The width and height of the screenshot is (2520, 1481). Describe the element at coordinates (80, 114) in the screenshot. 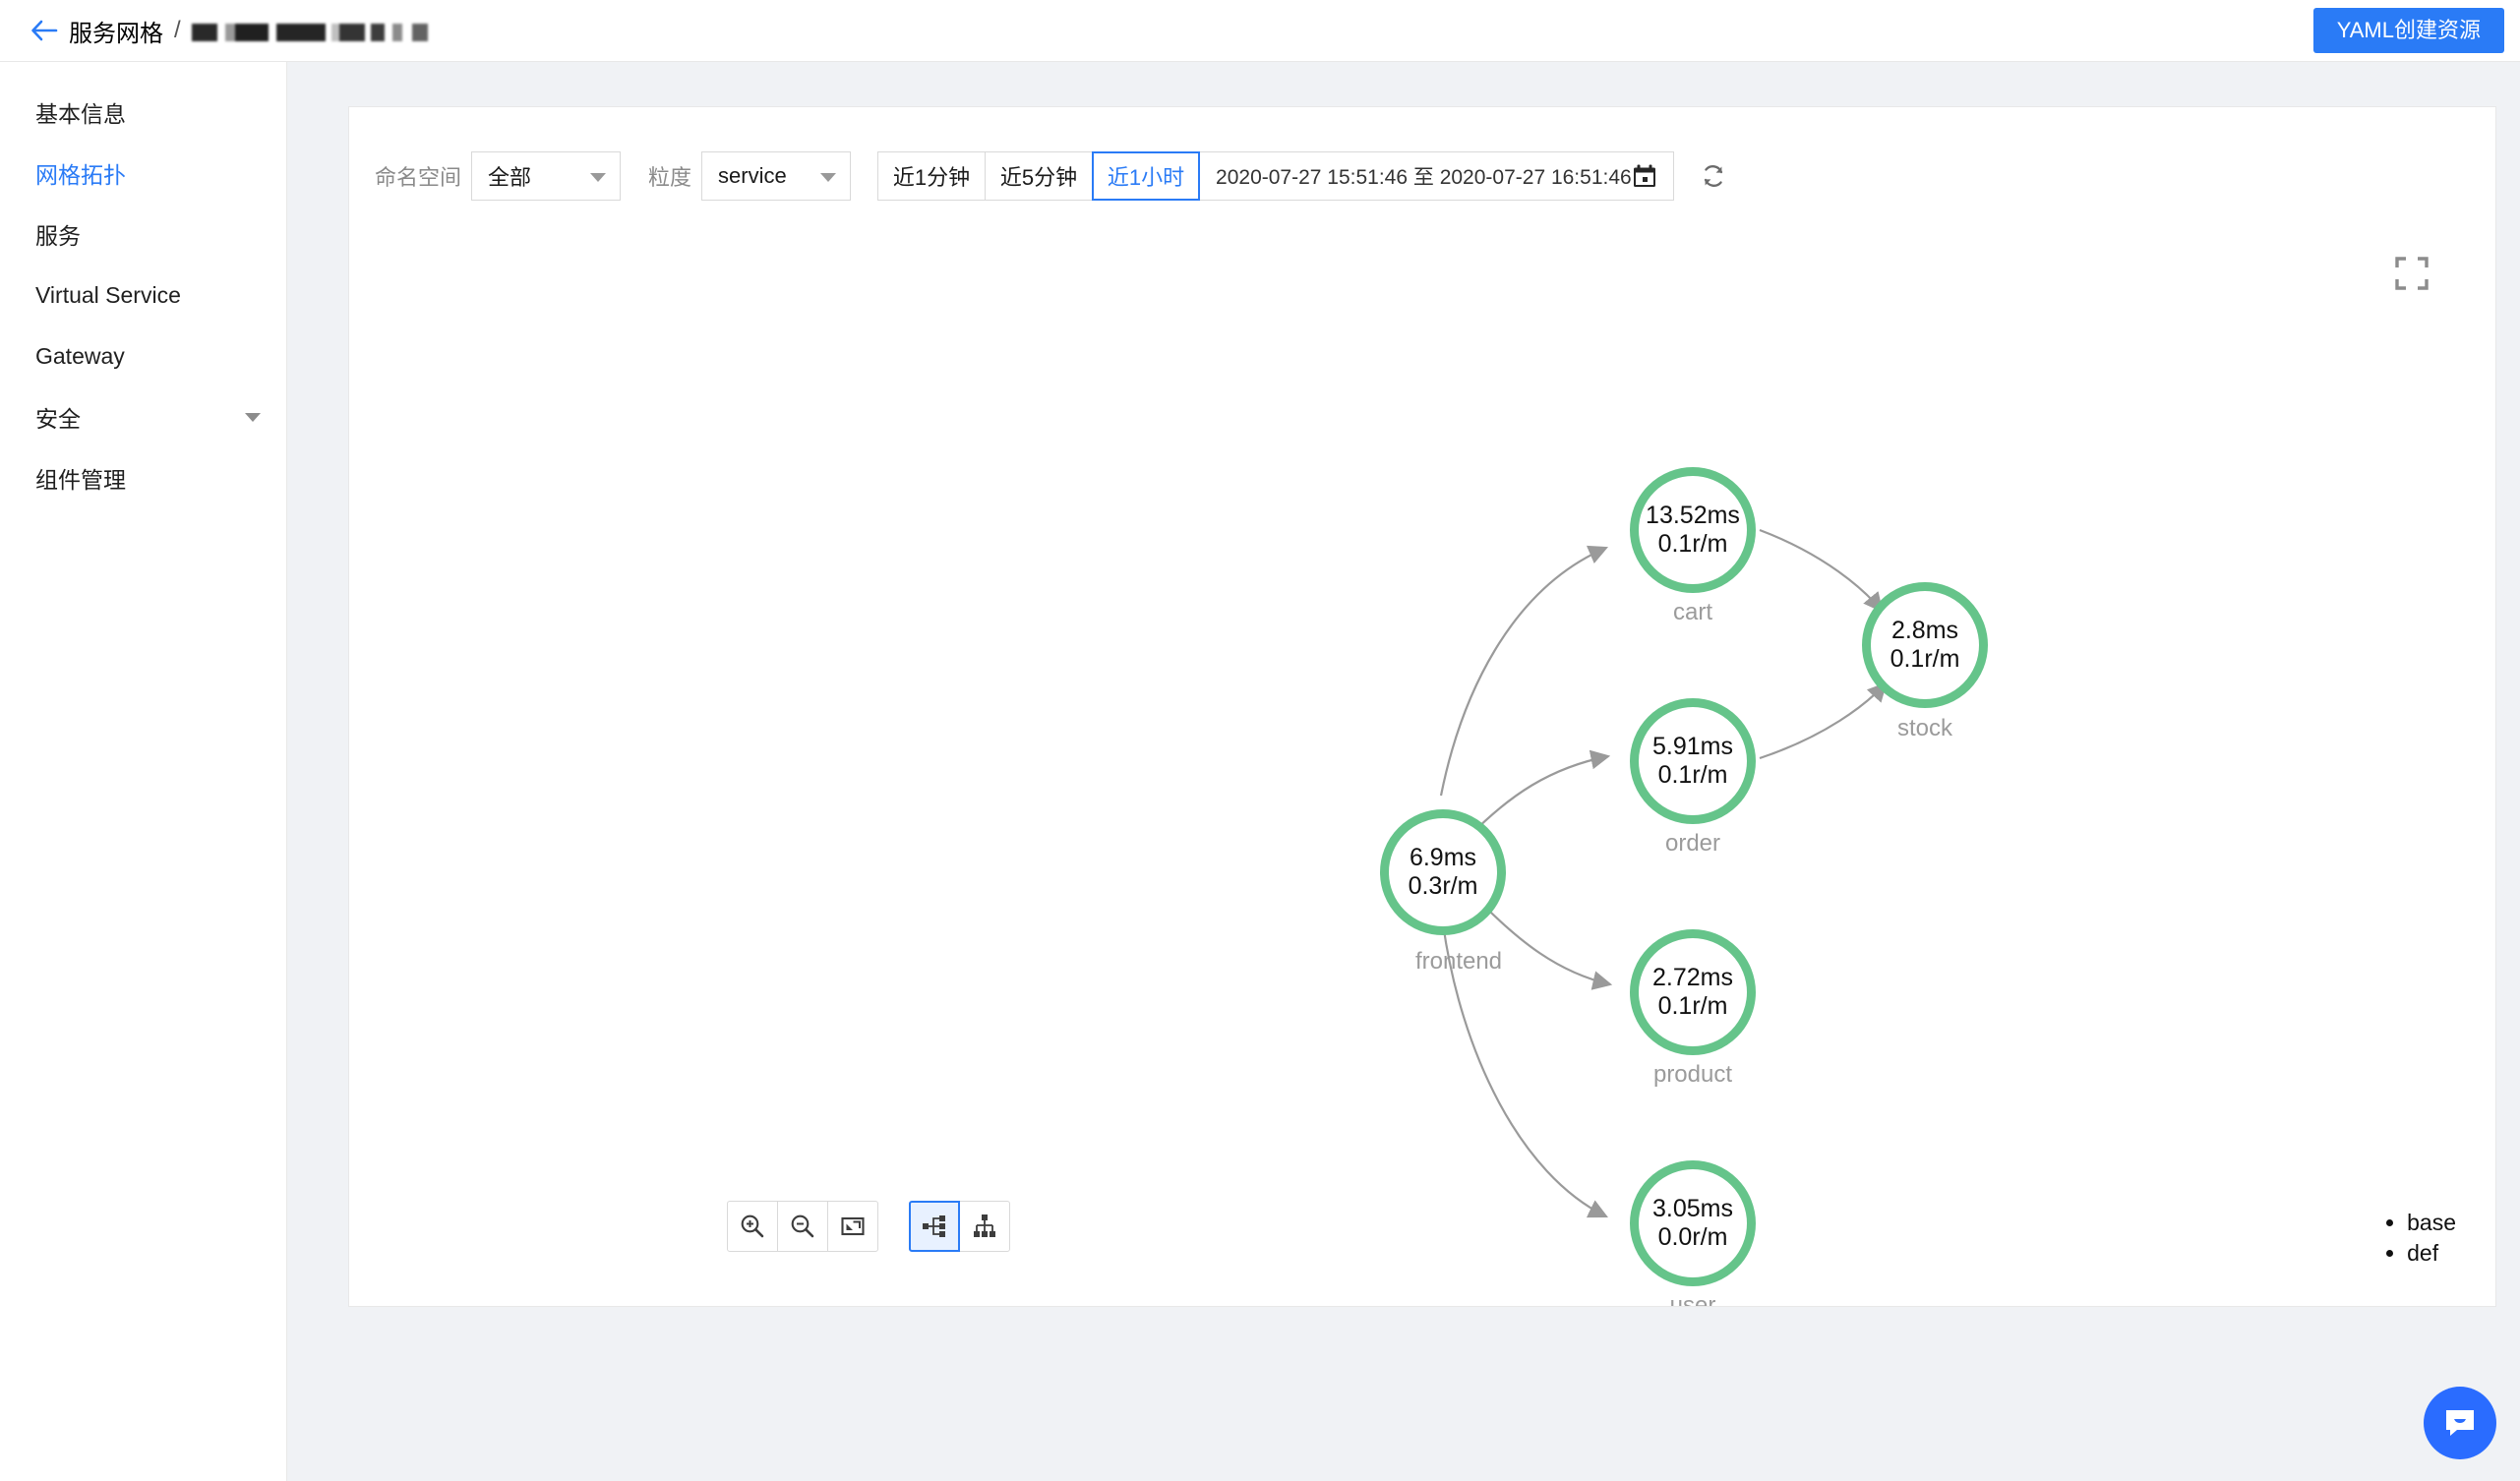

I see `sidebar-item-label: 基本信息` at that location.